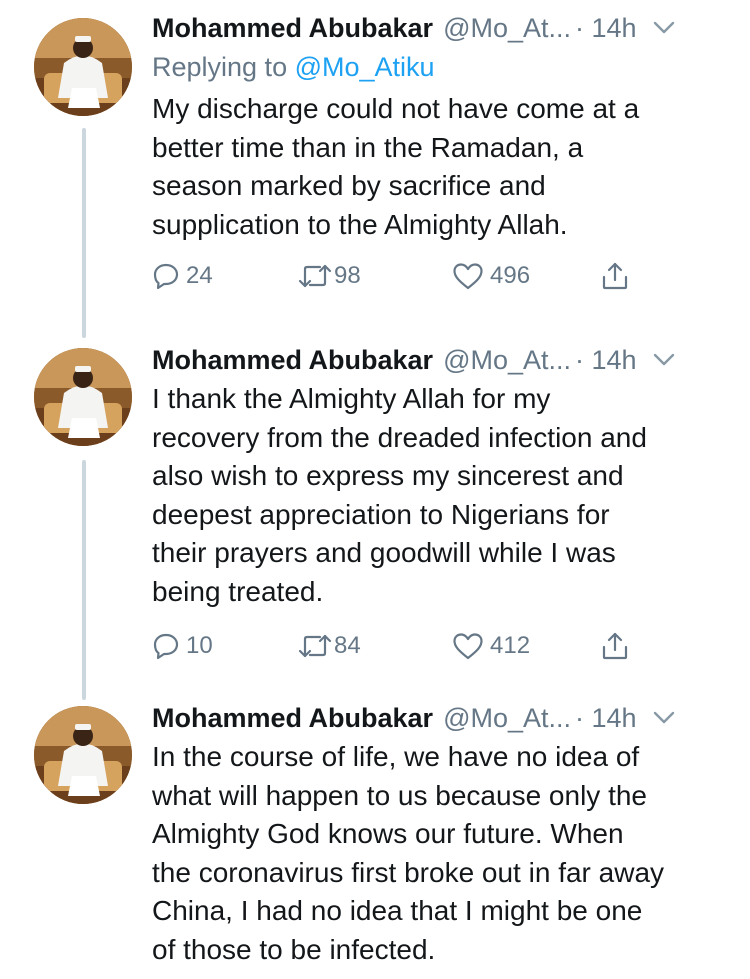  I want to click on mention-link: @Mo_Atiku, so click(365, 67).